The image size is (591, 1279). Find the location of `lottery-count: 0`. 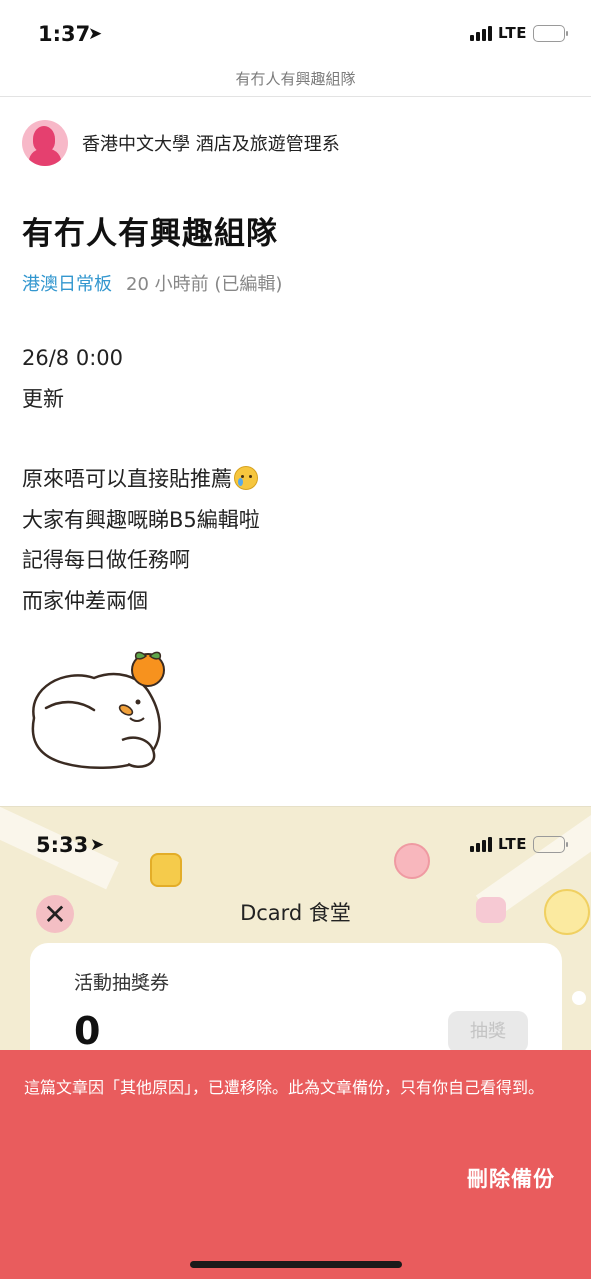

lottery-count: 0 is located at coordinates (87, 1031).